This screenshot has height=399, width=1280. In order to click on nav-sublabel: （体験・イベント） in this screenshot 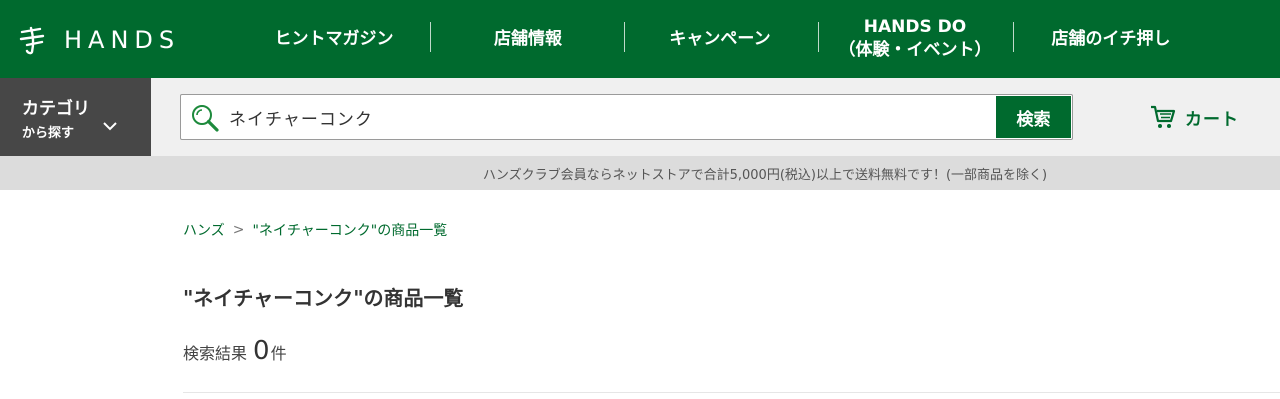, I will do `click(915, 50)`.